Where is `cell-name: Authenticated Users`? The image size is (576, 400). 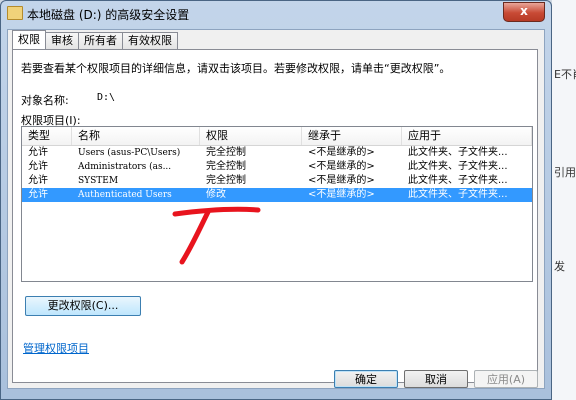 cell-name: Authenticated Users is located at coordinates (125, 195).